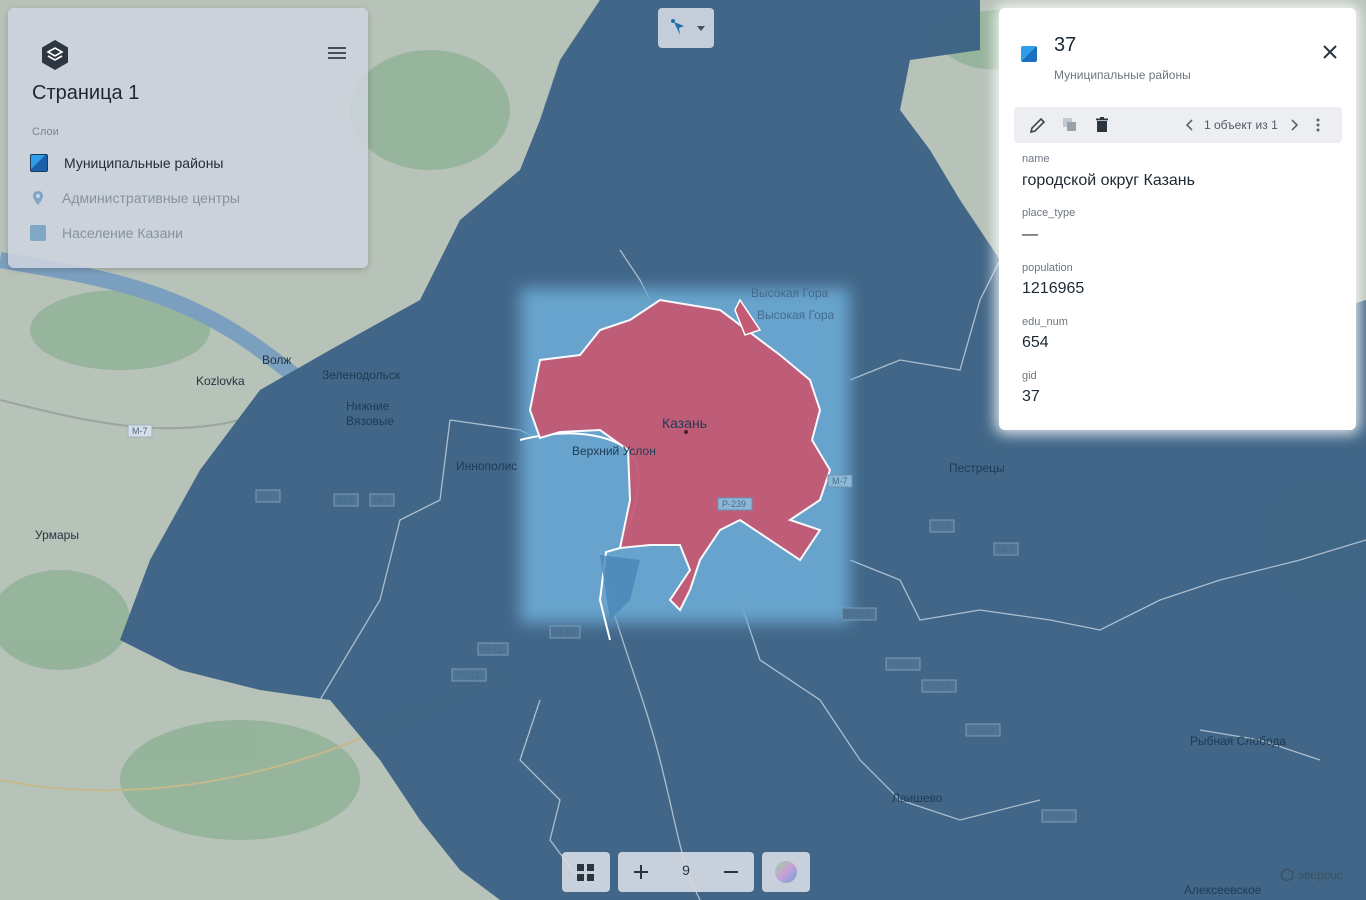 This screenshot has width=1366, height=900. I want to click on attribute-key: edu_num, so click(1045, 322).